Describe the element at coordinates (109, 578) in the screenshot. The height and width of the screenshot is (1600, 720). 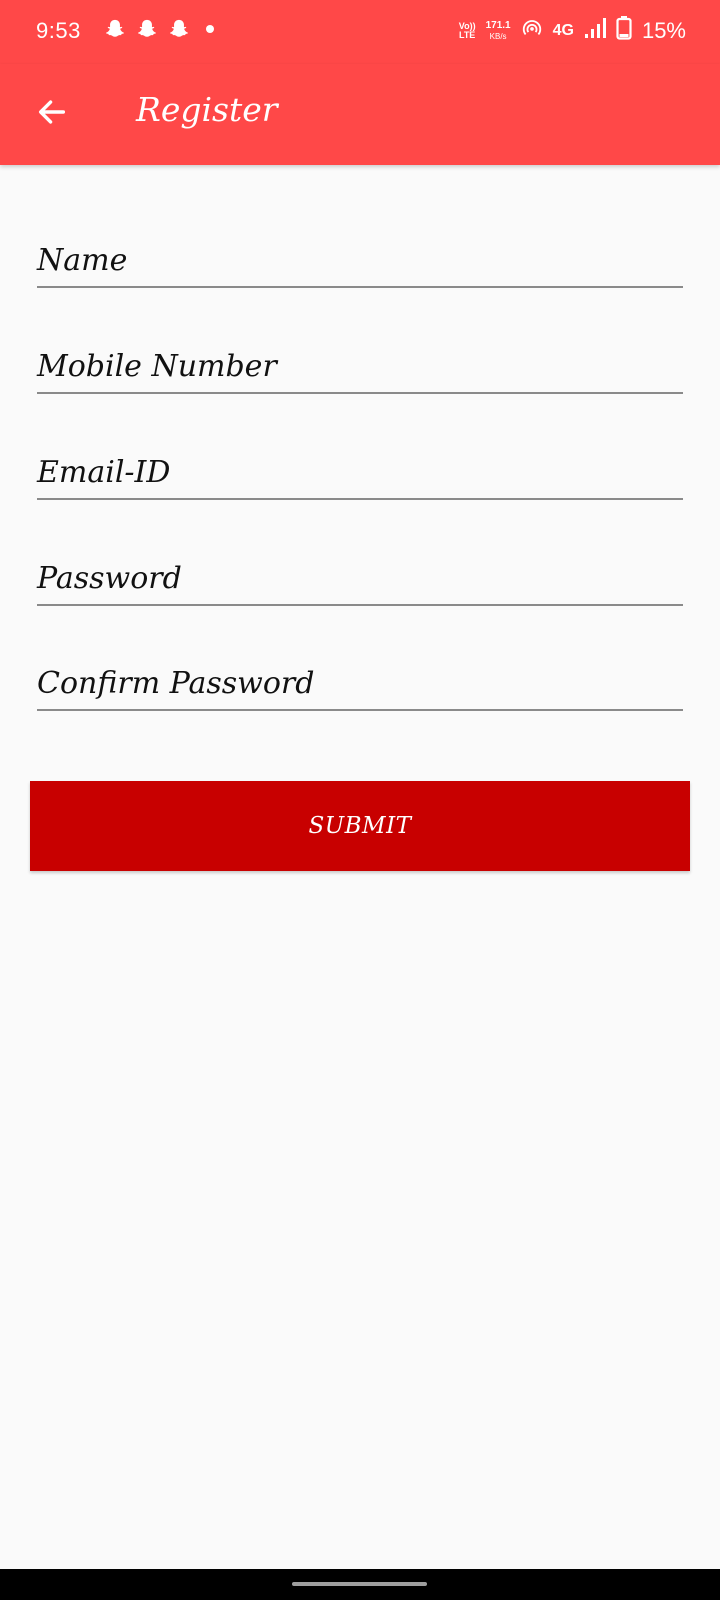
I see `password-field-hint: Password` at that location.